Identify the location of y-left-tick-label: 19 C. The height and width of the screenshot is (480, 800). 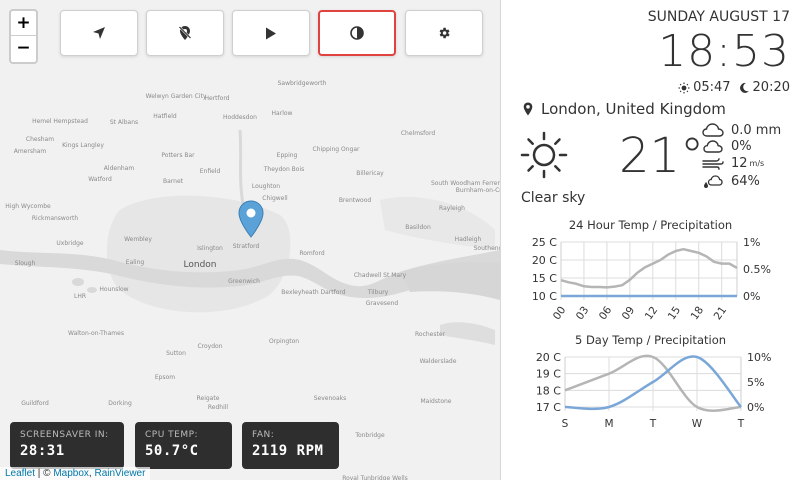
(548, 374).